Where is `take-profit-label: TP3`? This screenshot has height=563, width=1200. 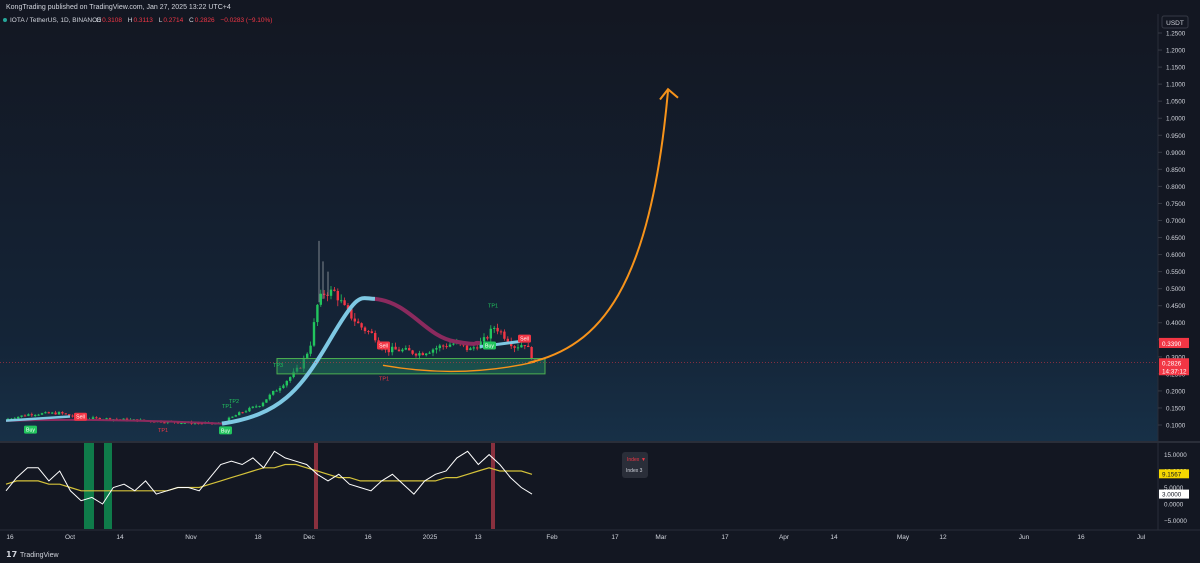
take-profit-label: TP3 is located at coordinates (278, 366).